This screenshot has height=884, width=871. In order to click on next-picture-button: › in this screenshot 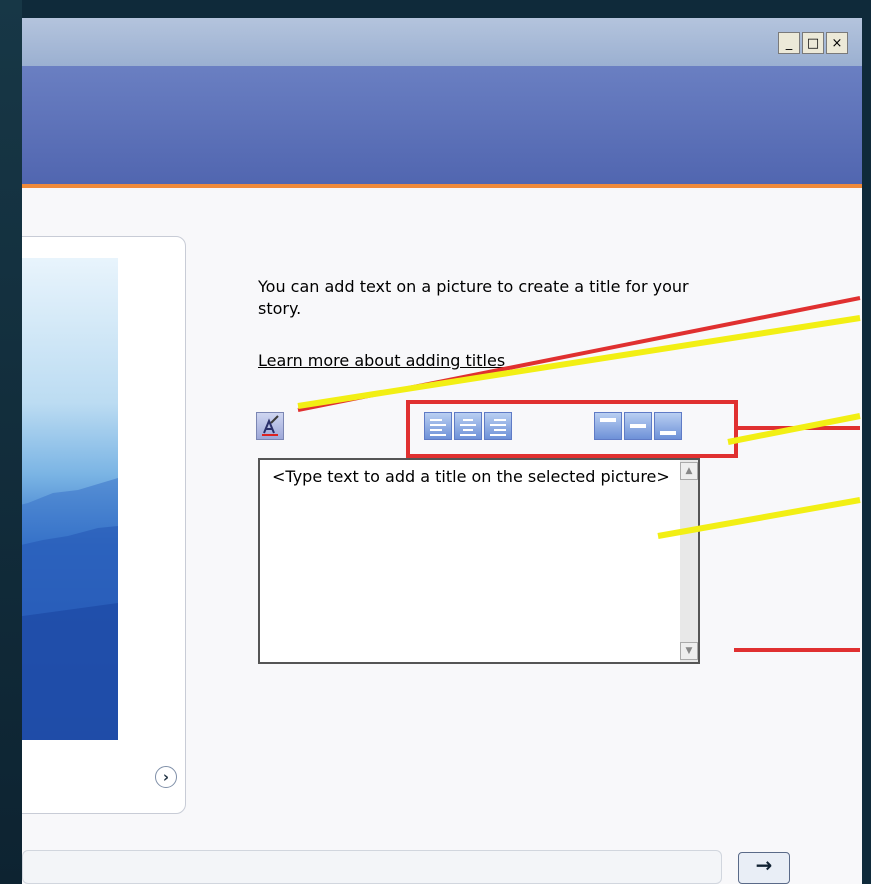, I will do `click(166, 777)`.